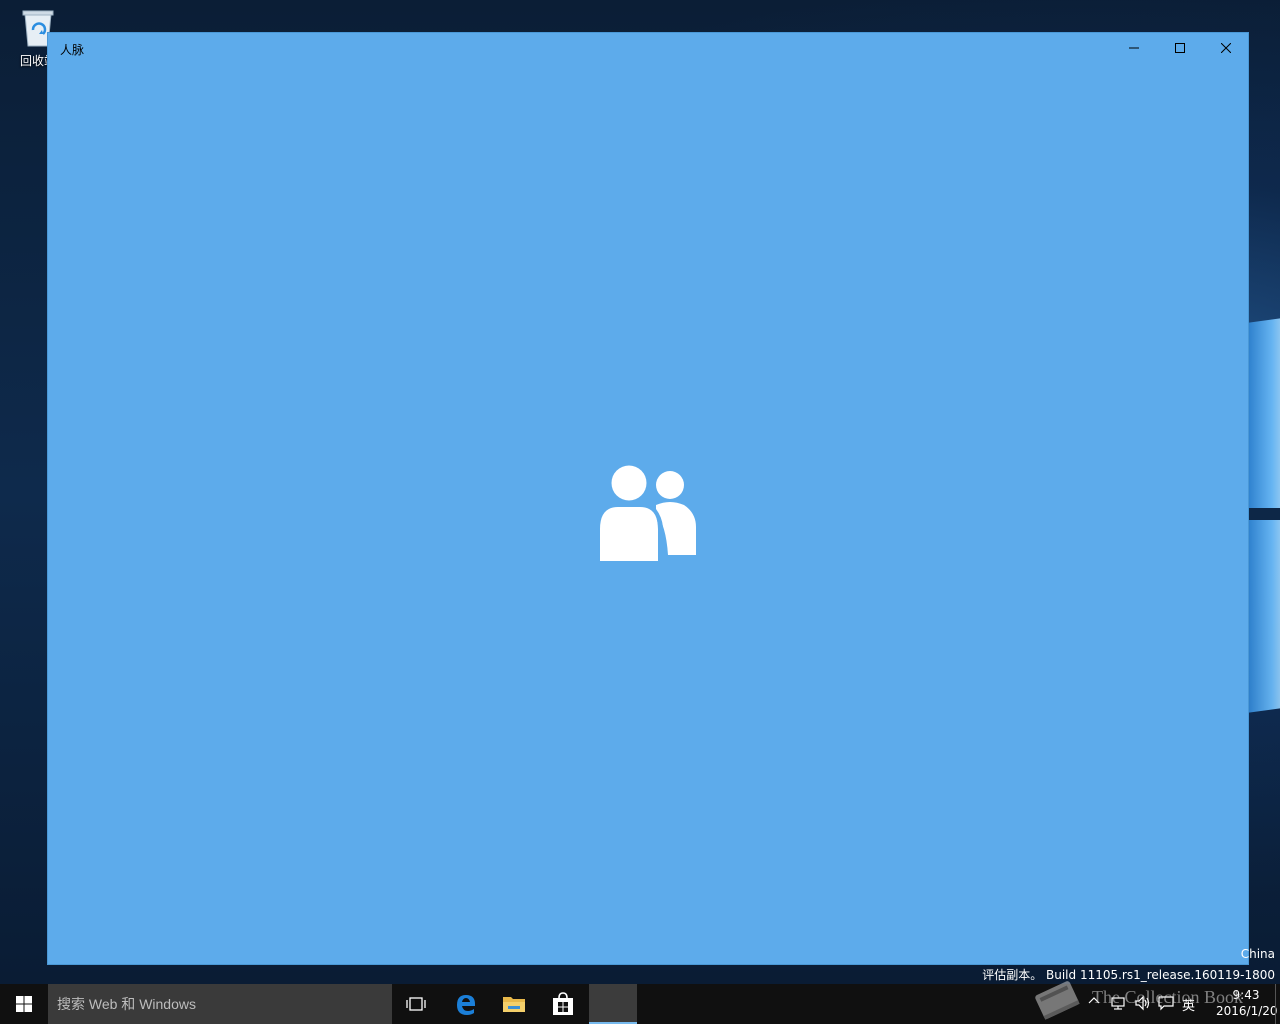 The image size is (1280, 1024). I want to click on search-placeholder: 搜索 Web 和 Windows, so click(126, 1004).